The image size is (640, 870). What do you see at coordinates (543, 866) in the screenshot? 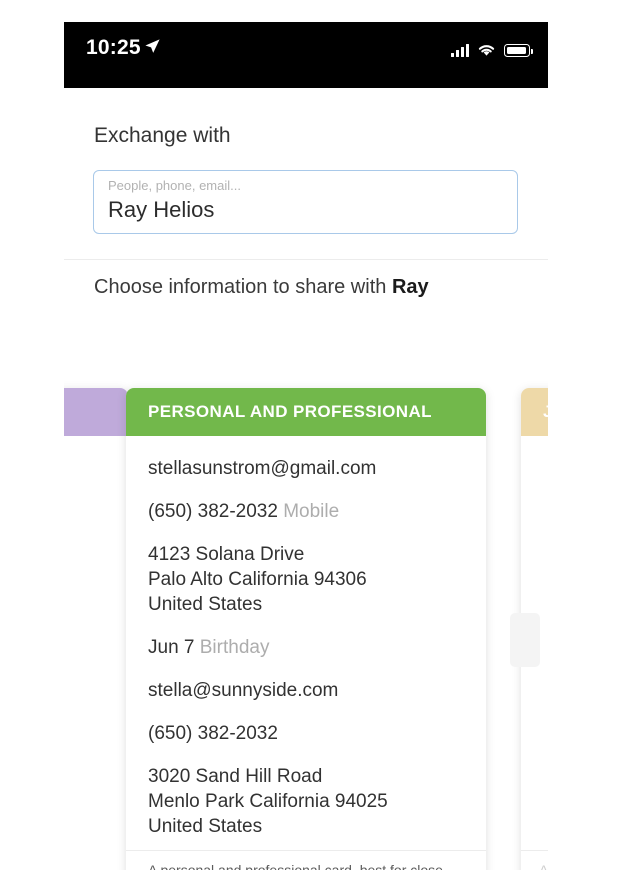
I see `card-next-footer-note: A wi` at bounding box center [543, 866].